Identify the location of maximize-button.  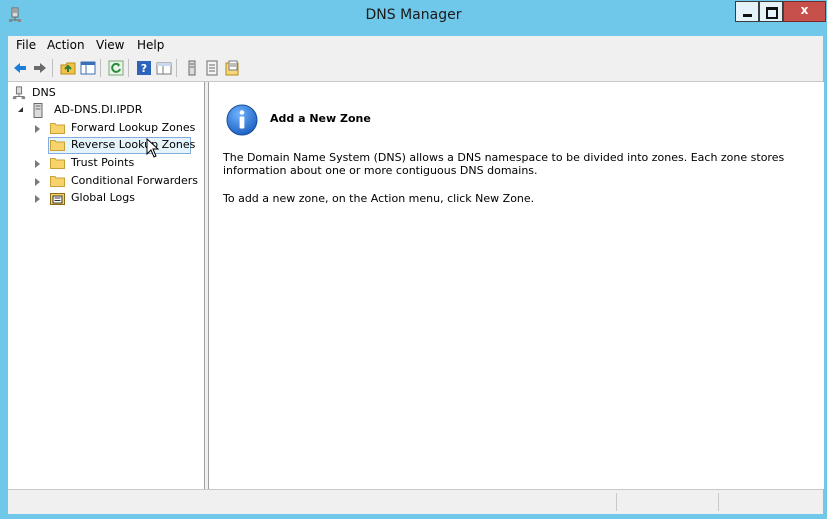
(771, 11).